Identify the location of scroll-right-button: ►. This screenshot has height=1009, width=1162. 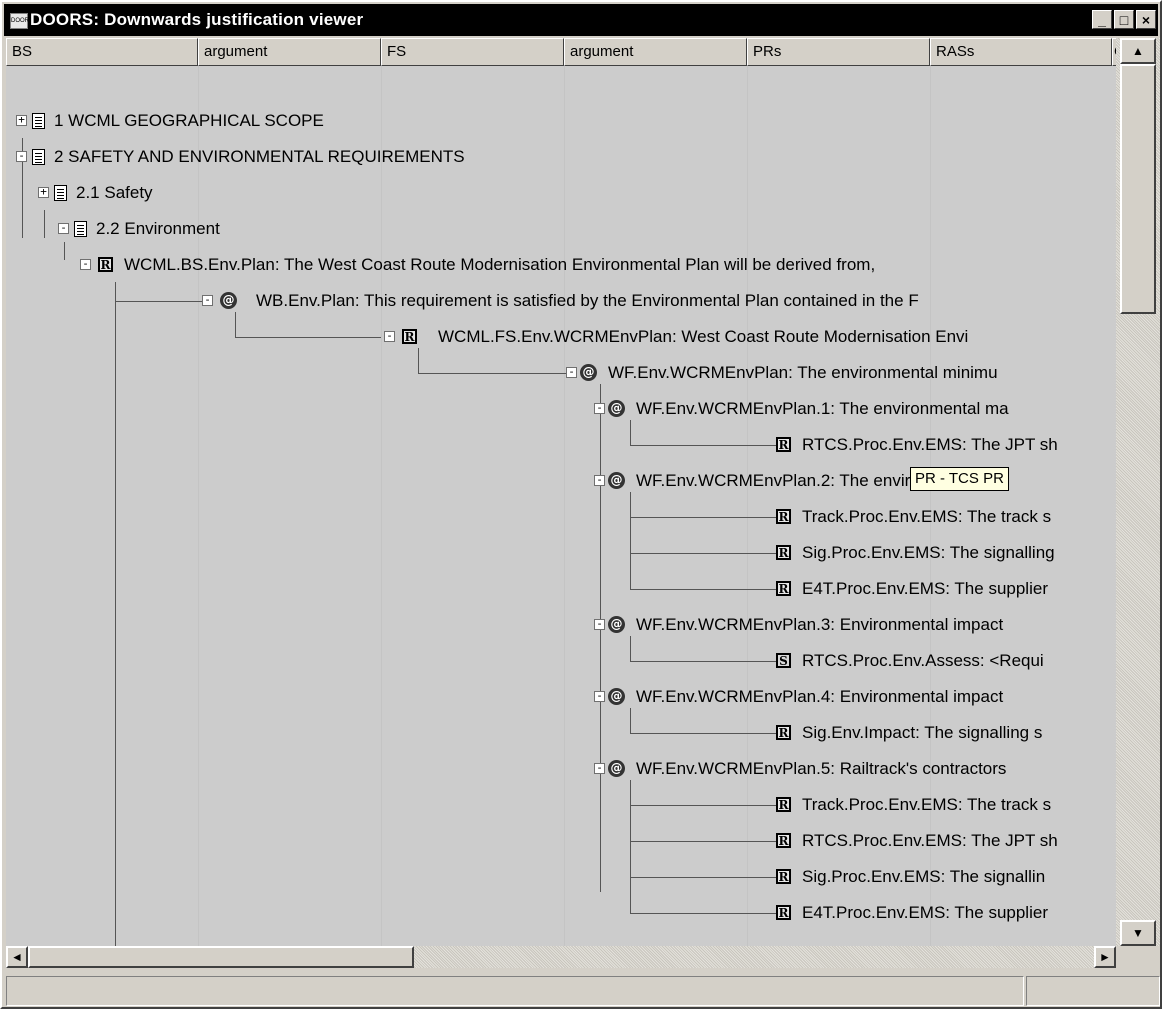
(1105, 957).